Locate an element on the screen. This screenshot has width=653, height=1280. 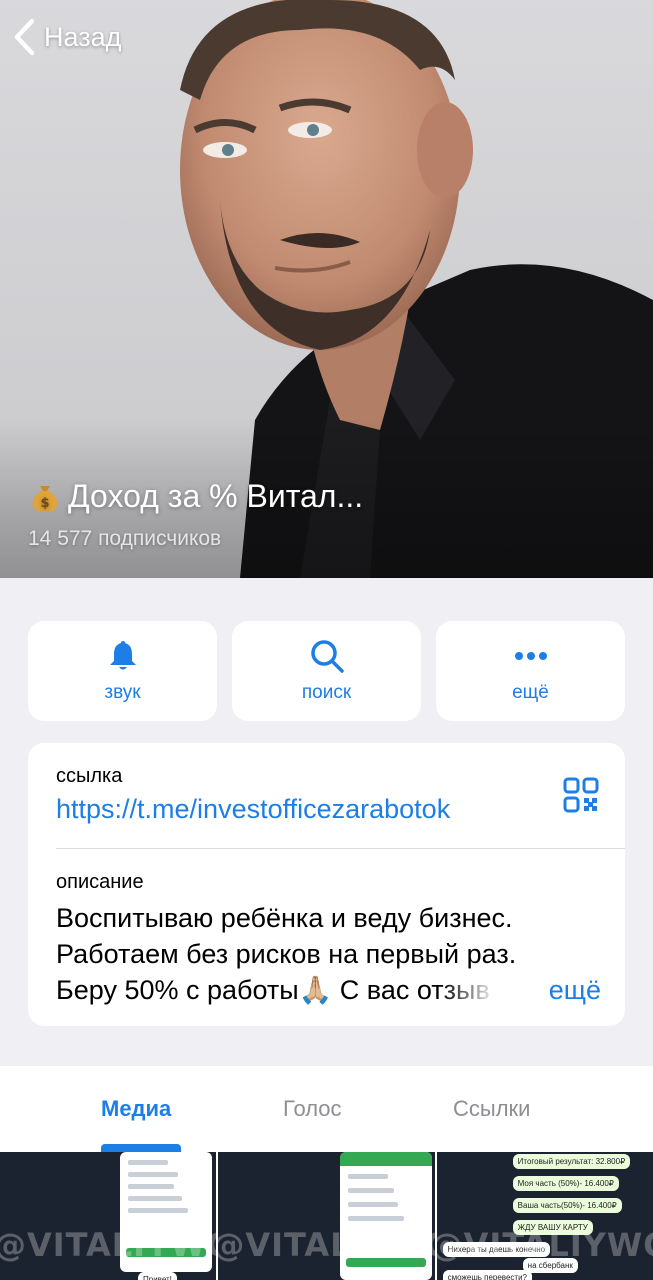
more-label: ещё is located at coordinates (530, 692).